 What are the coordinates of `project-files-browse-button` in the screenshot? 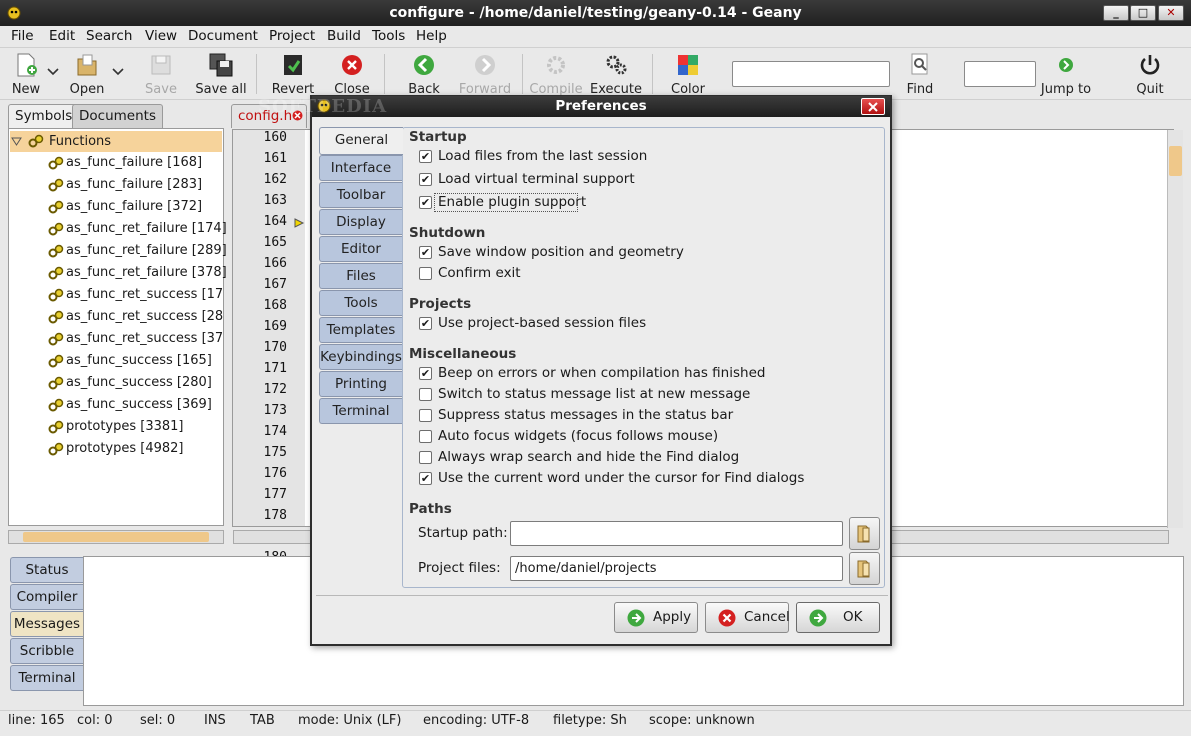 It's located at (864, 568).